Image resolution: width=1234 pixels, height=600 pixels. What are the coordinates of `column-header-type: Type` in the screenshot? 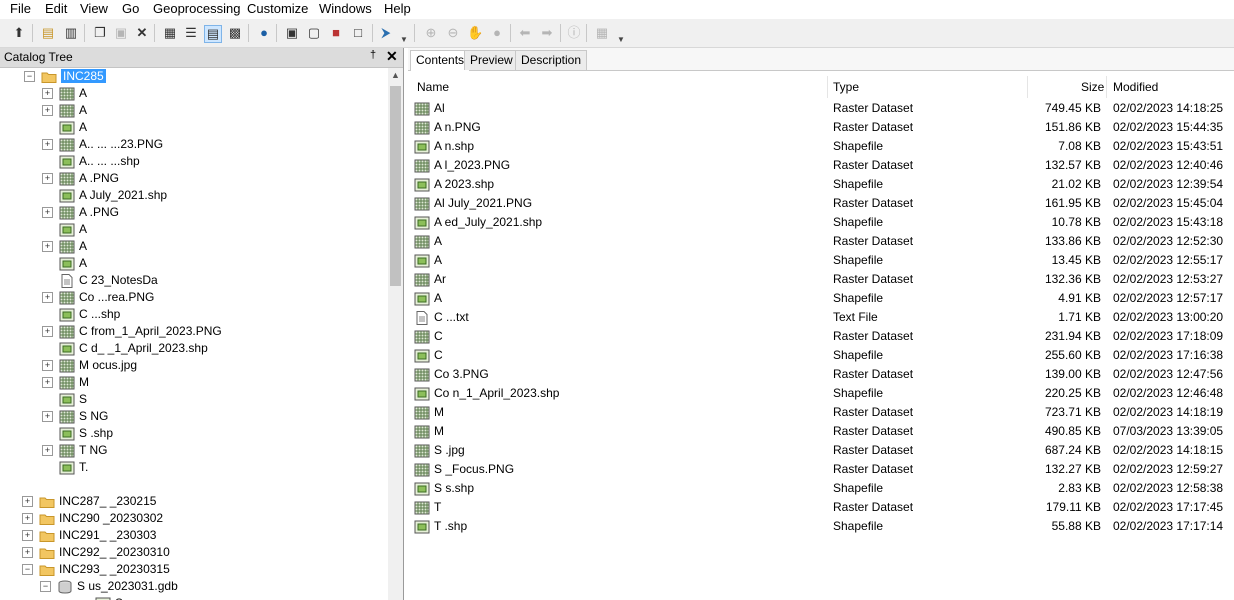 It's located at (846, 87).